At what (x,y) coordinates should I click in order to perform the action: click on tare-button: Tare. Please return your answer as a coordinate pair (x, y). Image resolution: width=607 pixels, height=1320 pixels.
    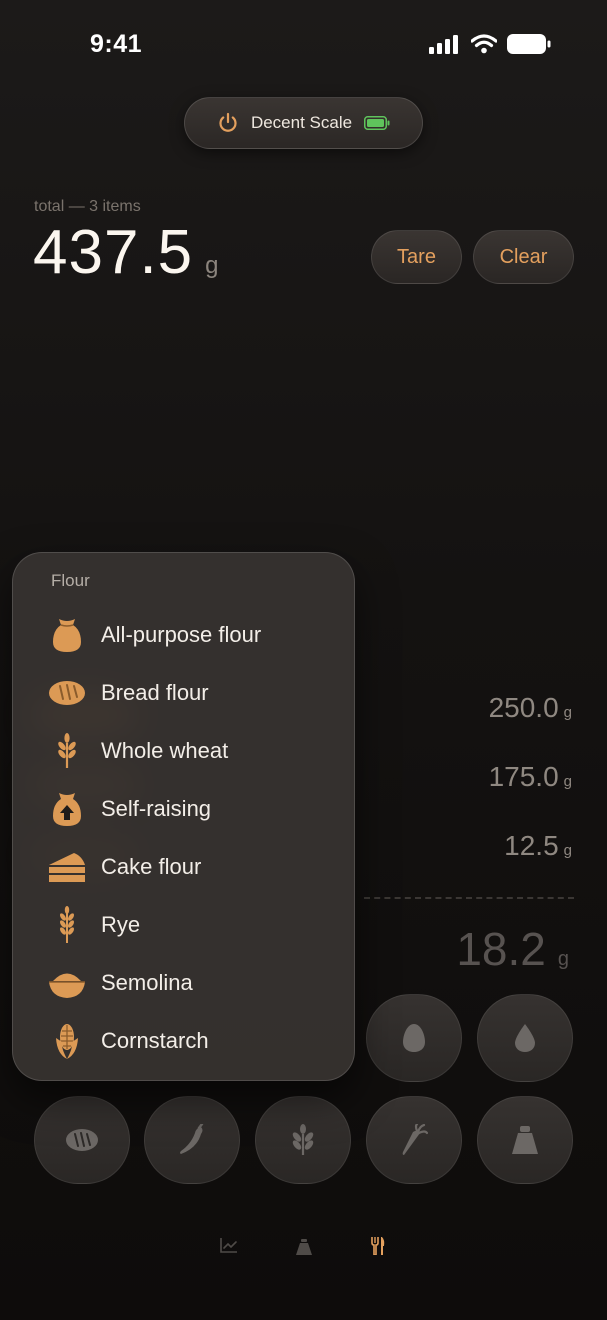
    Looking at the image, I should click on (416, 257).